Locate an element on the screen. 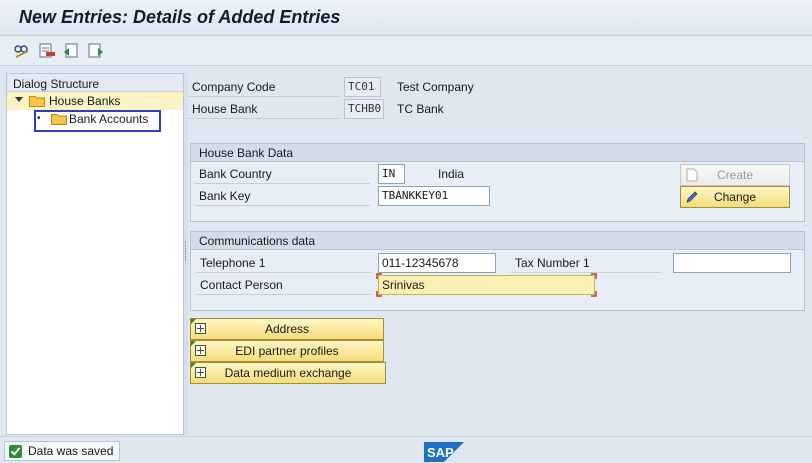  folder-open-icon is located at coordinates (37, 101).